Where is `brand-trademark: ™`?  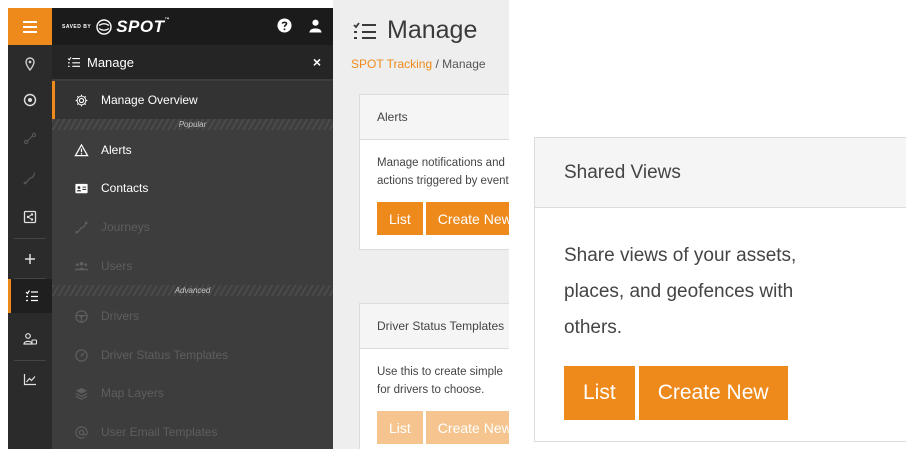
brand-trademark: ™ is located at coordinates (167, 19).